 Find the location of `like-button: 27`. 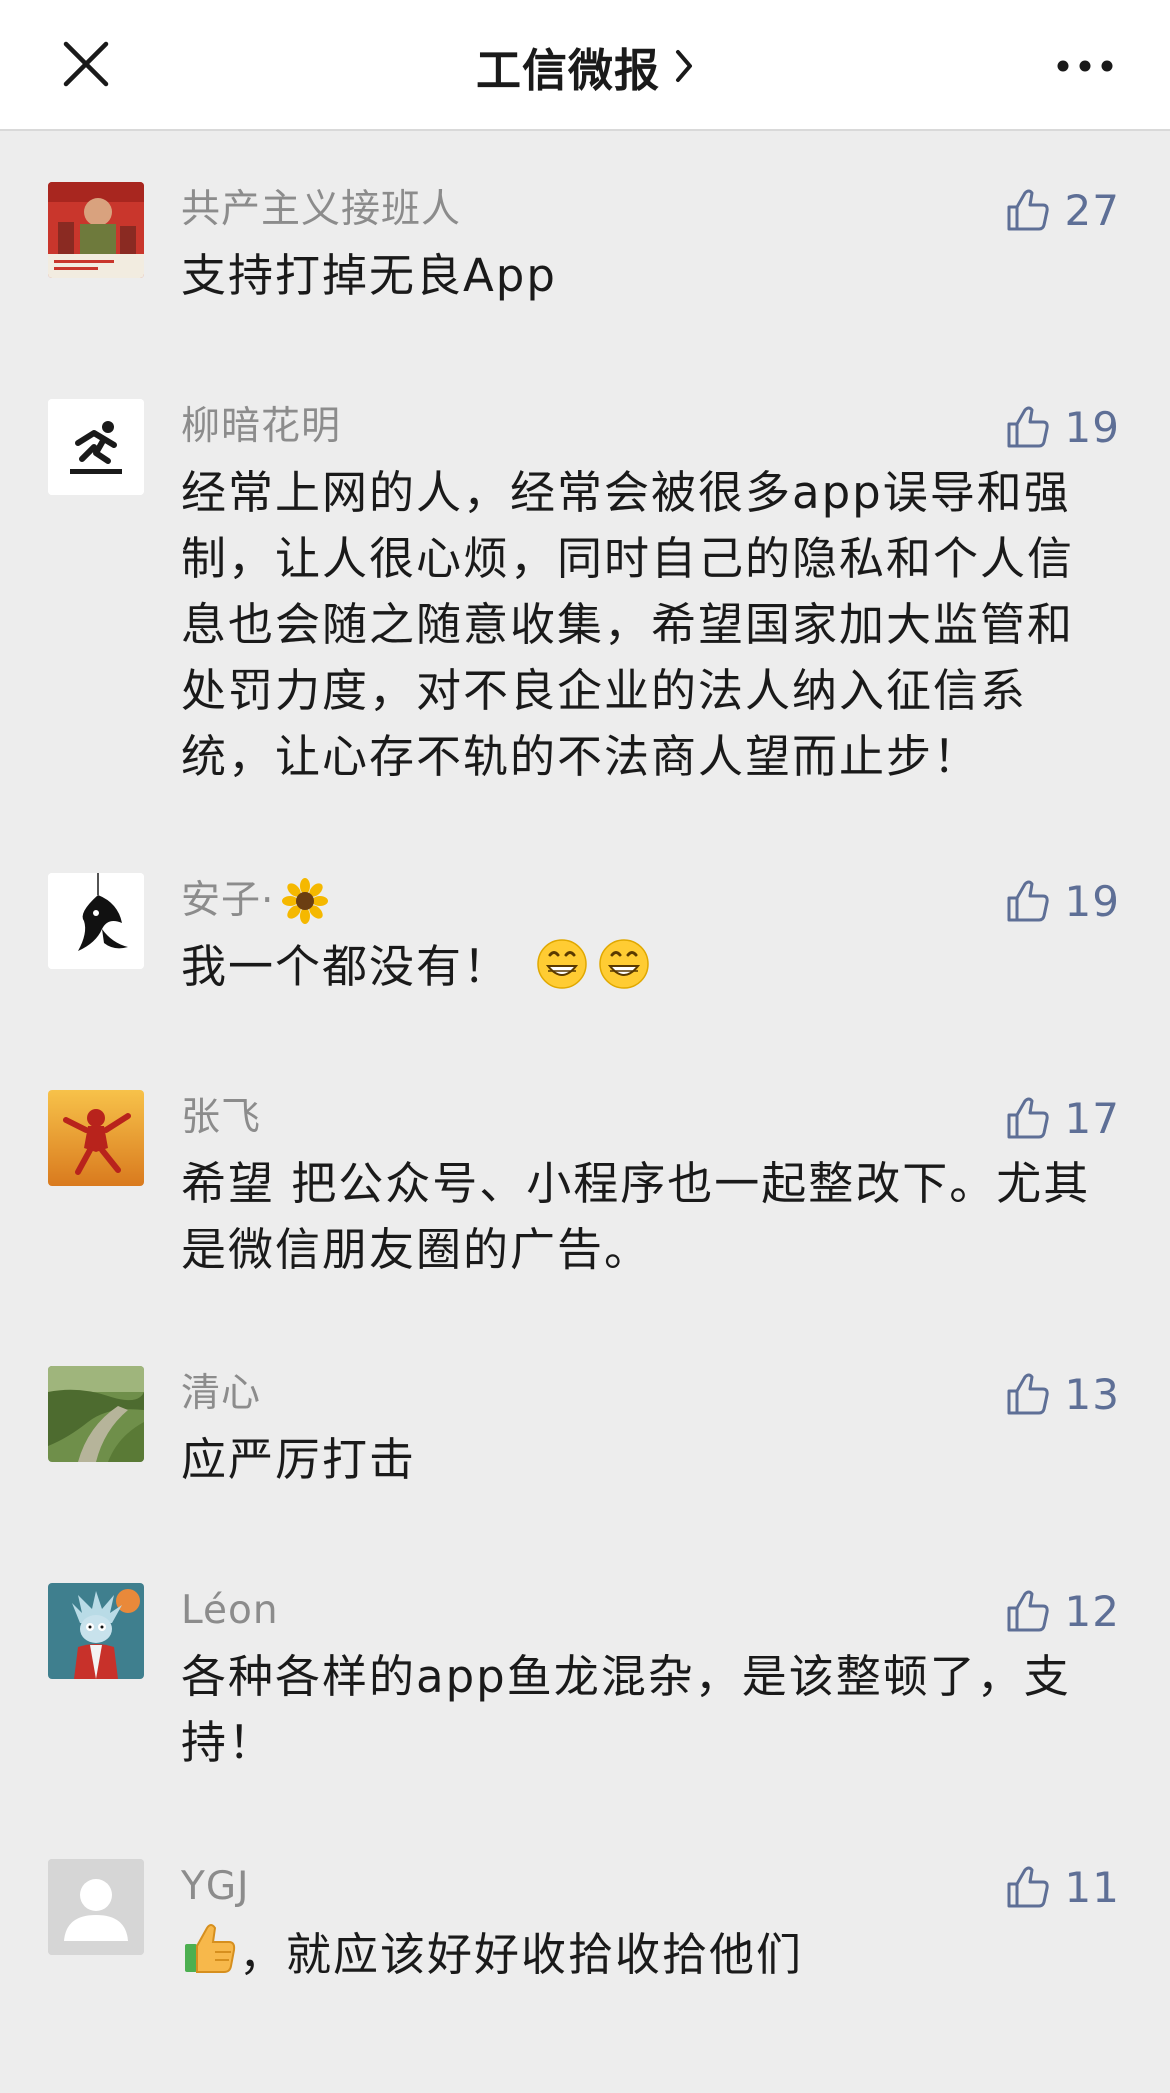

like-button: 27 is located at coordinates (1062, 210).